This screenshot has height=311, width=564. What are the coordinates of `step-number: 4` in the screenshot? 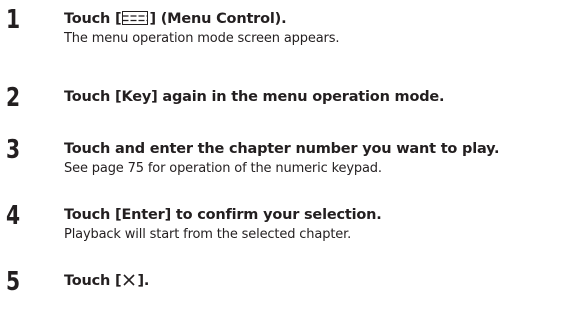 It's located at (13, 216).